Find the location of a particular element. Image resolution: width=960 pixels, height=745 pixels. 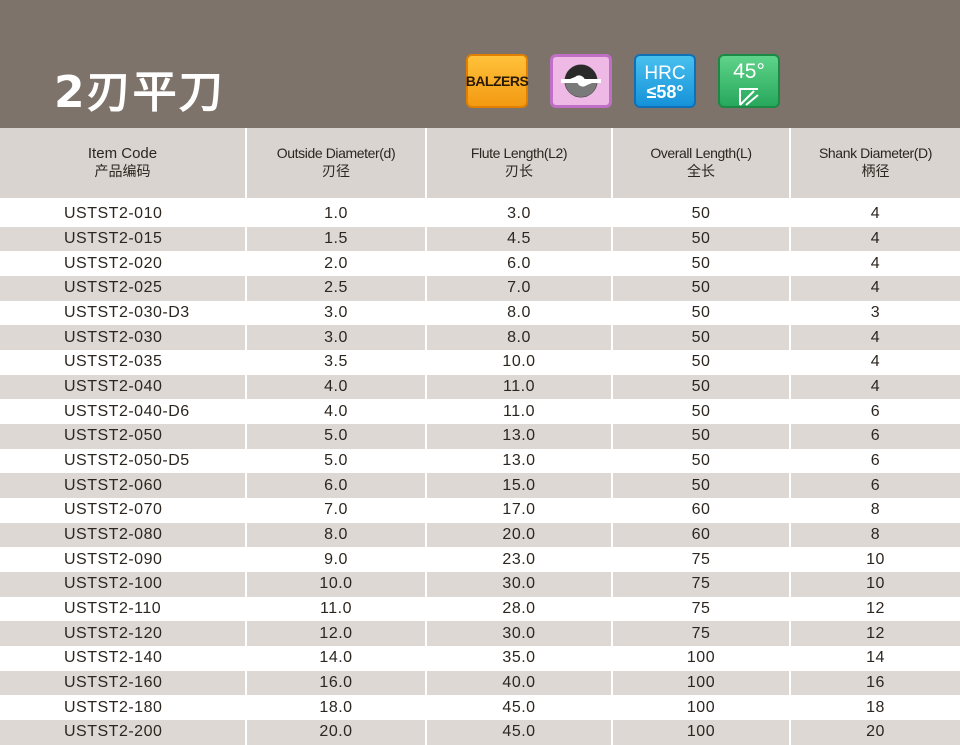

col-header-flute-length: Flute Length(L2) 刃长 is located at coordinates (519, 163).